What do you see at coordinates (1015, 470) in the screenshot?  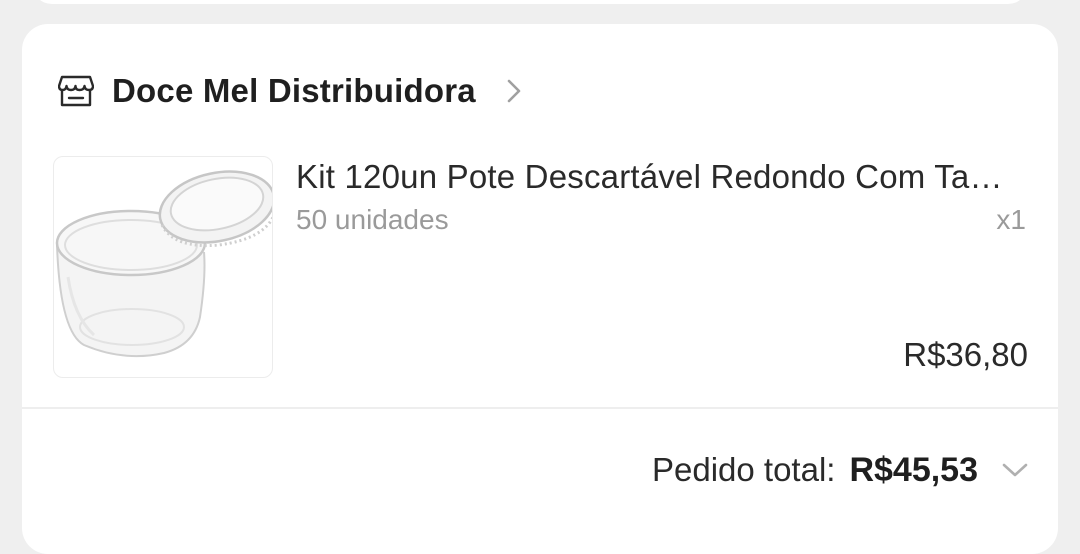 I see `chevron-down-icon` at bounding box center [1015, 470].